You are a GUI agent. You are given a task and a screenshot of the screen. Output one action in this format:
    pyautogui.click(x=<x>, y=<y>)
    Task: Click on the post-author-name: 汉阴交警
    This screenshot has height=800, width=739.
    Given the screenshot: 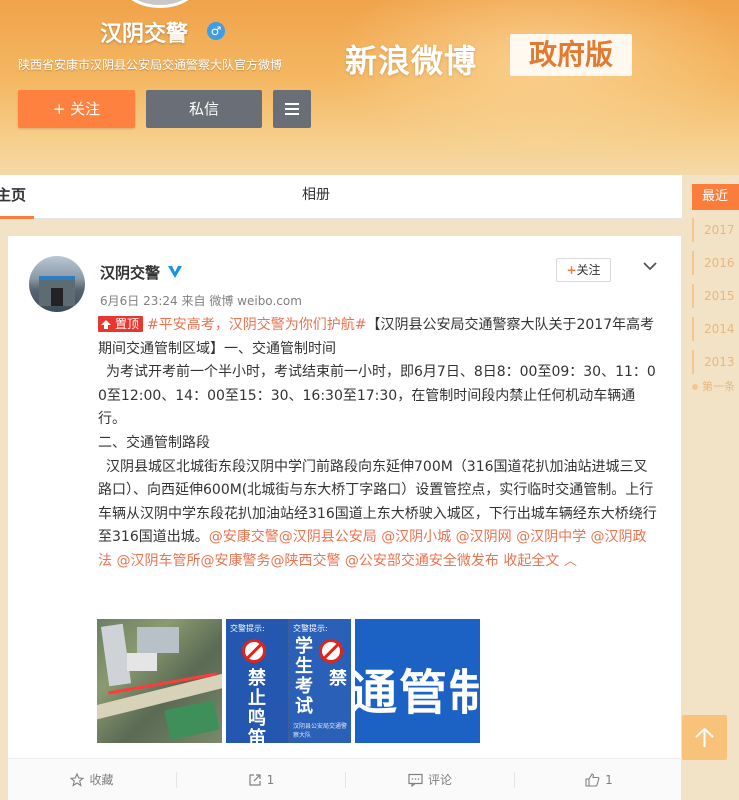 What is the action you would take?
    pyautogui.click(x=130, y=272)
    